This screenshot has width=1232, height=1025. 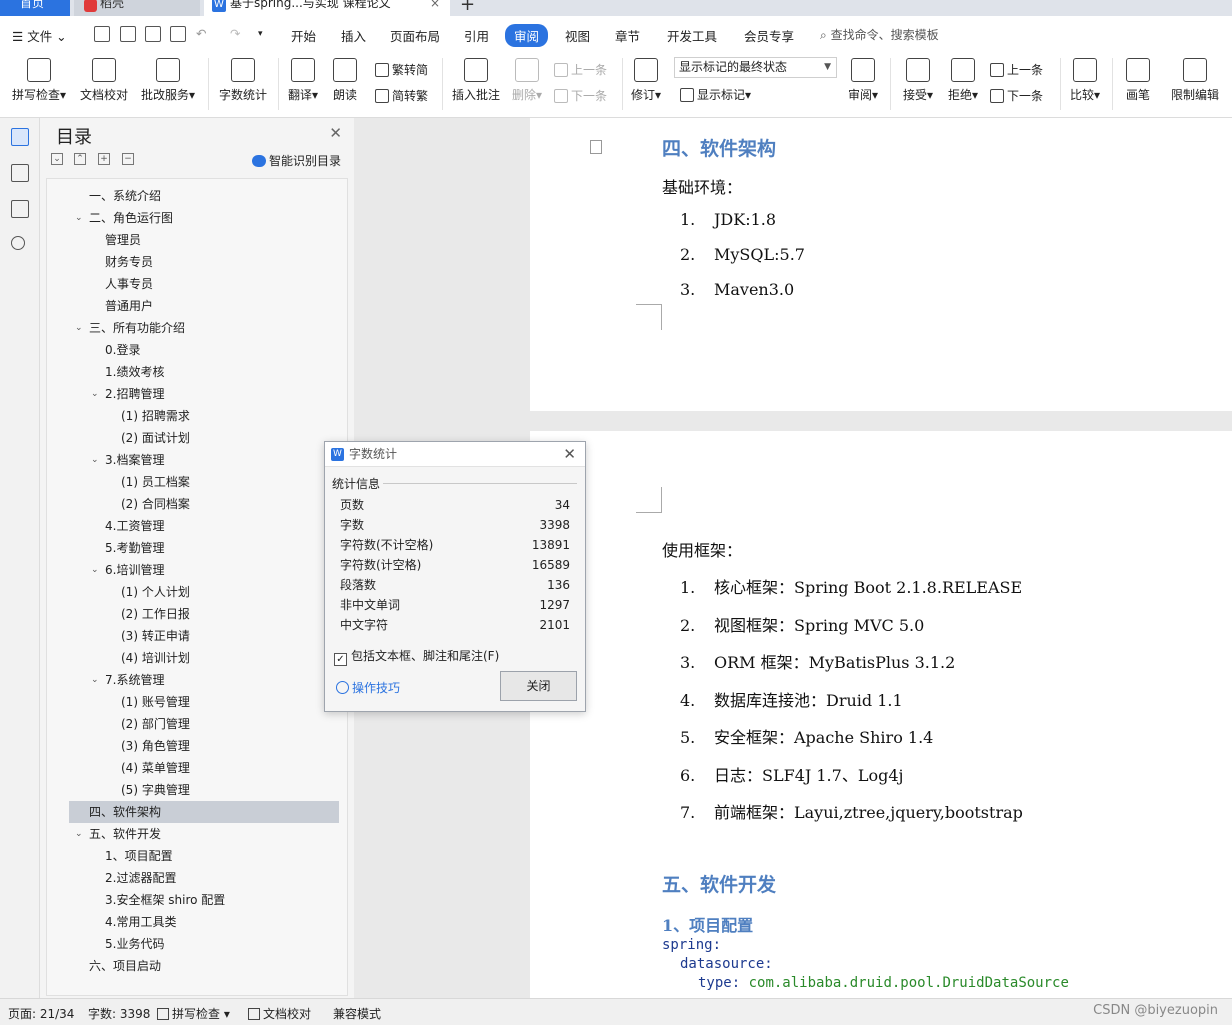 What do you see at coordinates (235, 33) in the screenshot?
I see `redo-icon: ↷` at bounding box center [235, 33].